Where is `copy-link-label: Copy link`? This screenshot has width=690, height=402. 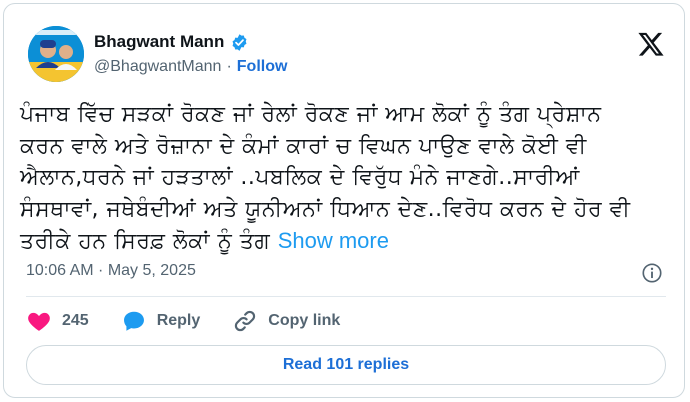
copy-link-label: Copy link is located at coordinates (304, 320).